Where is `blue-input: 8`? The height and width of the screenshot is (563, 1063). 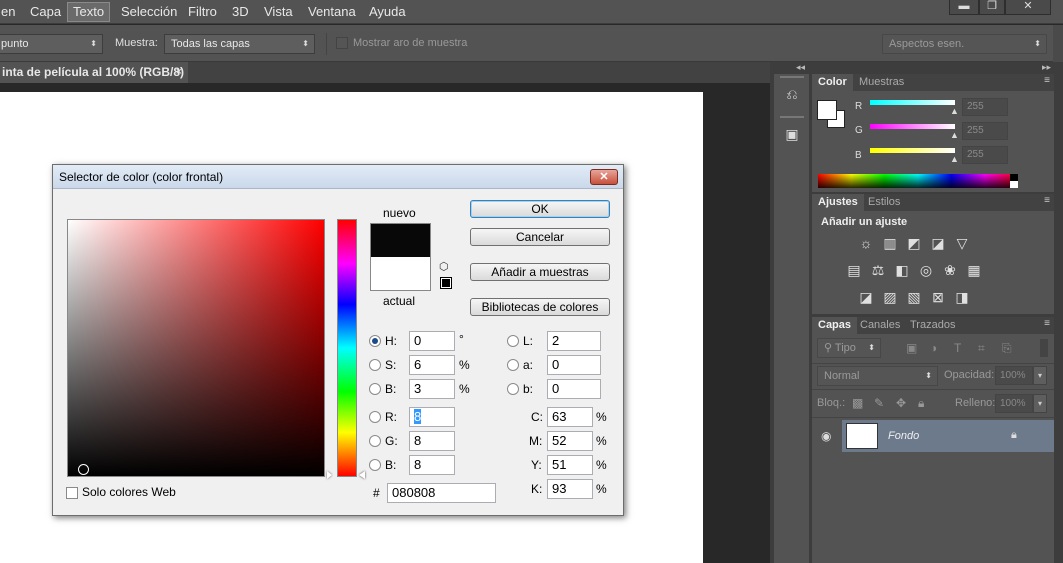
blue-input: 8 is located at coordinates (432, 465).